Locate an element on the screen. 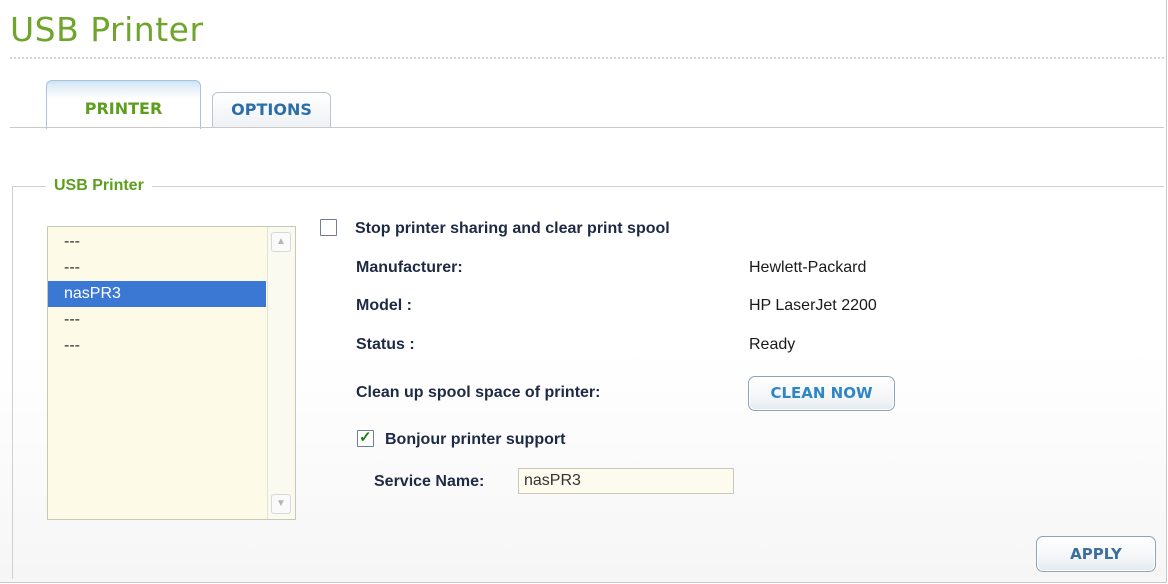 The height and width of the screenshot is (584, 1168). printer-list: --- --- nasPR3 --- --- is located at coordinates (157, 294).